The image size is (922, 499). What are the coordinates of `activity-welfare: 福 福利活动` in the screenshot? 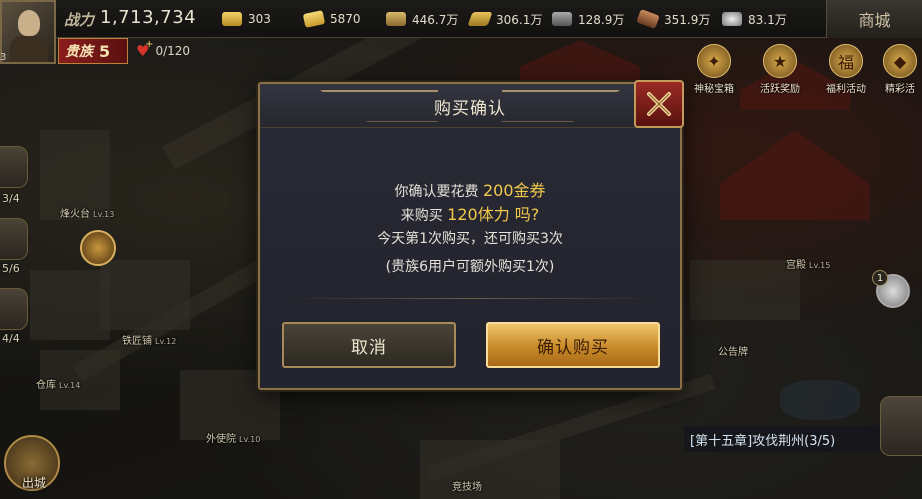 It's located at (846, 70).